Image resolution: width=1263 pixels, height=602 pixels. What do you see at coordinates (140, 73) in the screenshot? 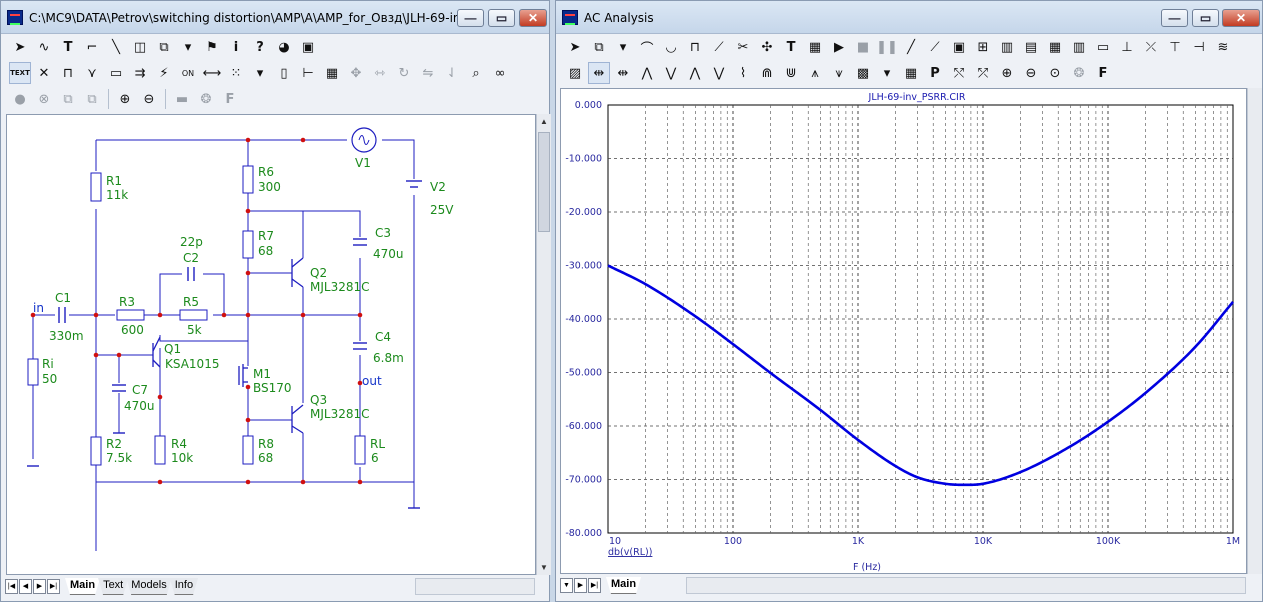
I see `arrow-right-icon: ⇉` at bounding box center [140, 73].